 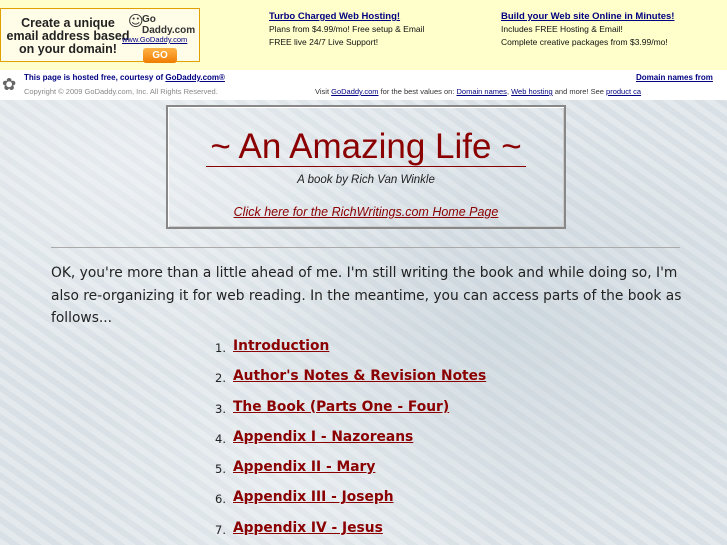 What do you see at coordinates (160, 55) in the screenshot?
I see `go-button: GO` at bounding box center [160, 55].